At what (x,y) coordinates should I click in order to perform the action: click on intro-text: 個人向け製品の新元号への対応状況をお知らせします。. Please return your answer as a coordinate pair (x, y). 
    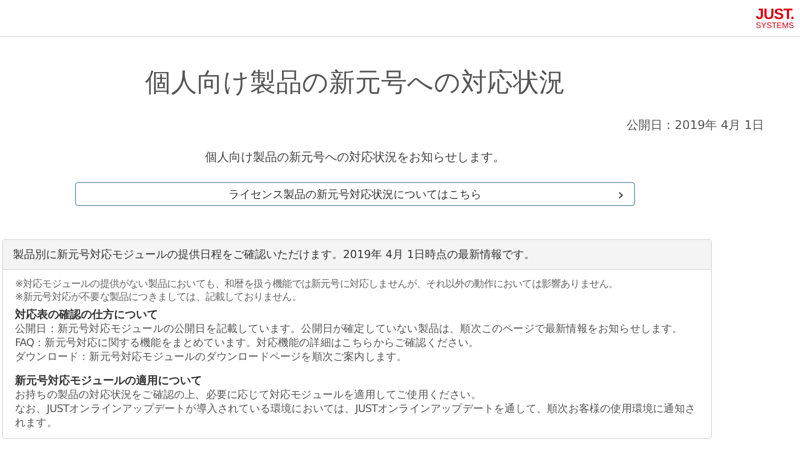
    Looking at the image, I should click on (355, 157).